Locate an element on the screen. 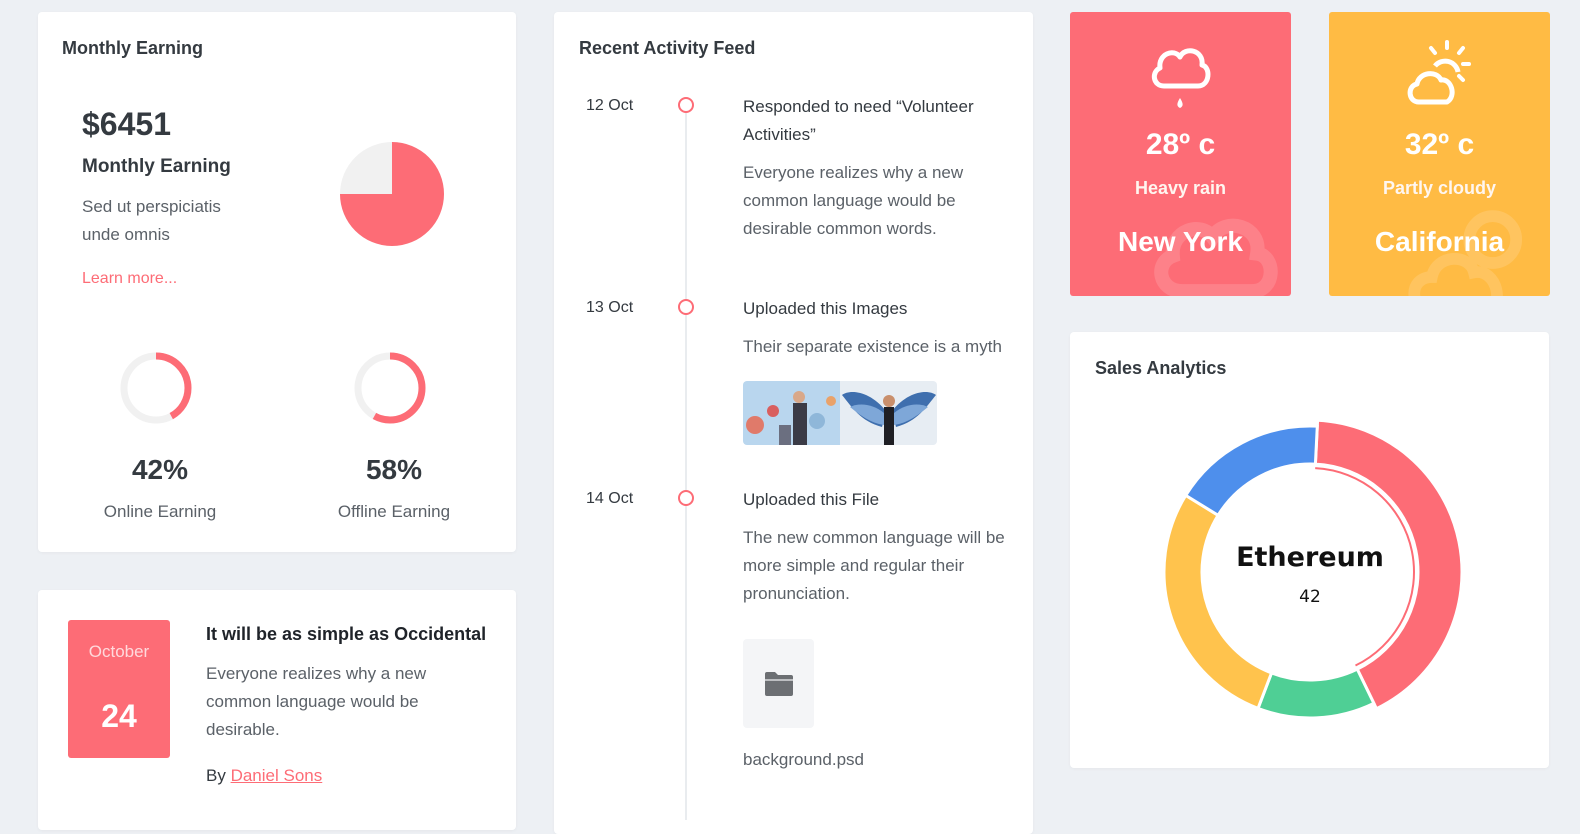 This screenshot has width=1580, height=834. timeline-date: 14 Oct is located at coordinates (610, 498).